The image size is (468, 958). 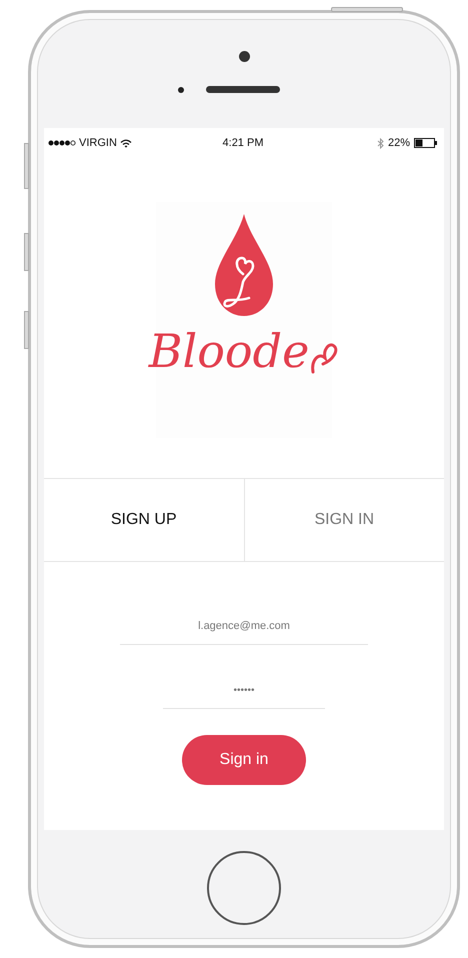 What do you see at coordinates (244, 760) in the screenshot?
I see `sign-in-button: Sign in` at bounding box center [244, 760].